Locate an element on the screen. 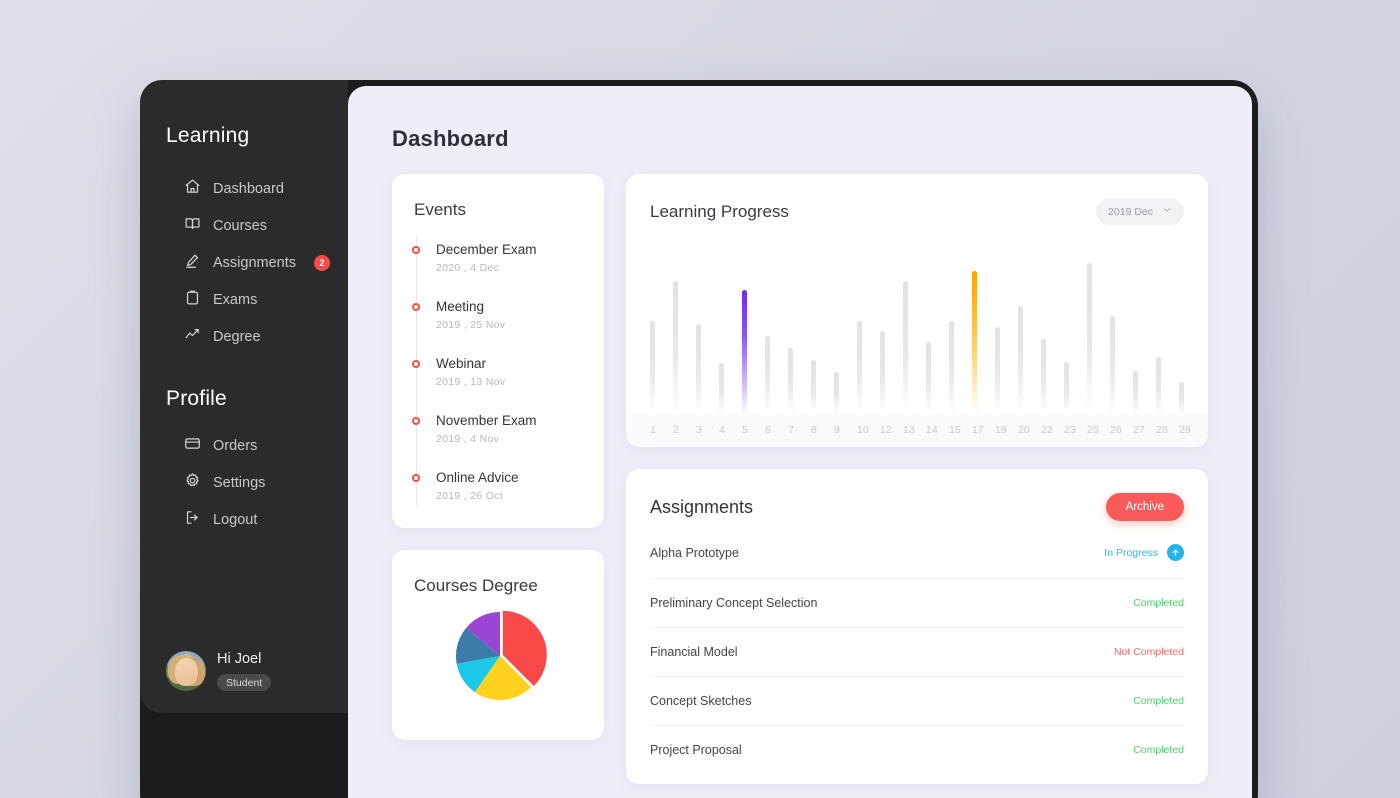 This screenshot has height=798, width=1400. assignment-row: Preliminary Concept Selection Completed is located at coordinates (917, 603).